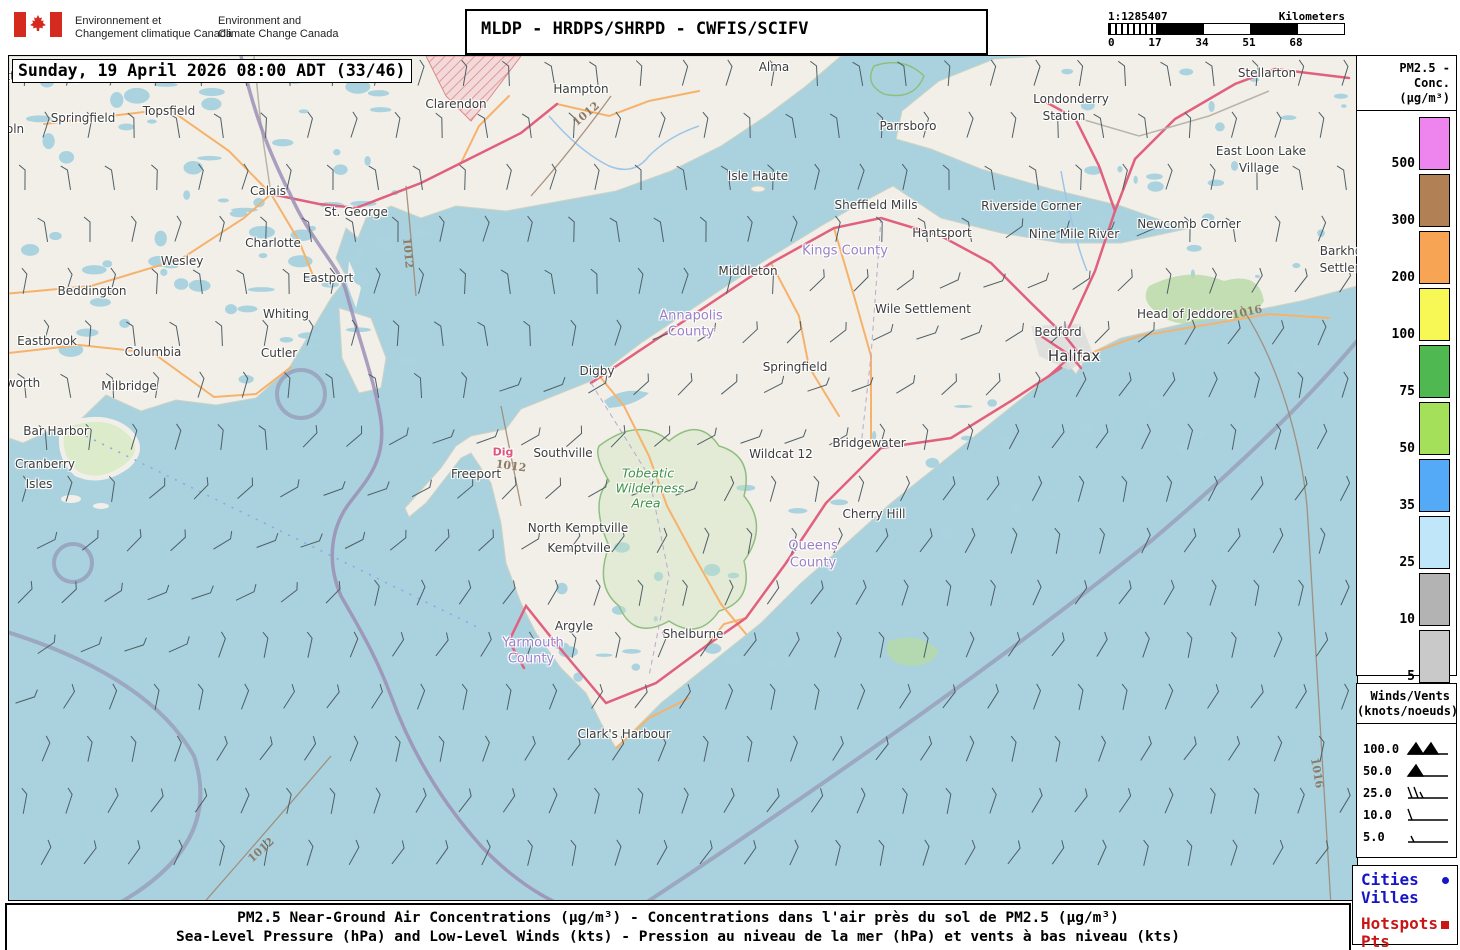 This screenshot has width=1460, height=950. I want to click on map-label: Cherry Hill, so click(874, 514).